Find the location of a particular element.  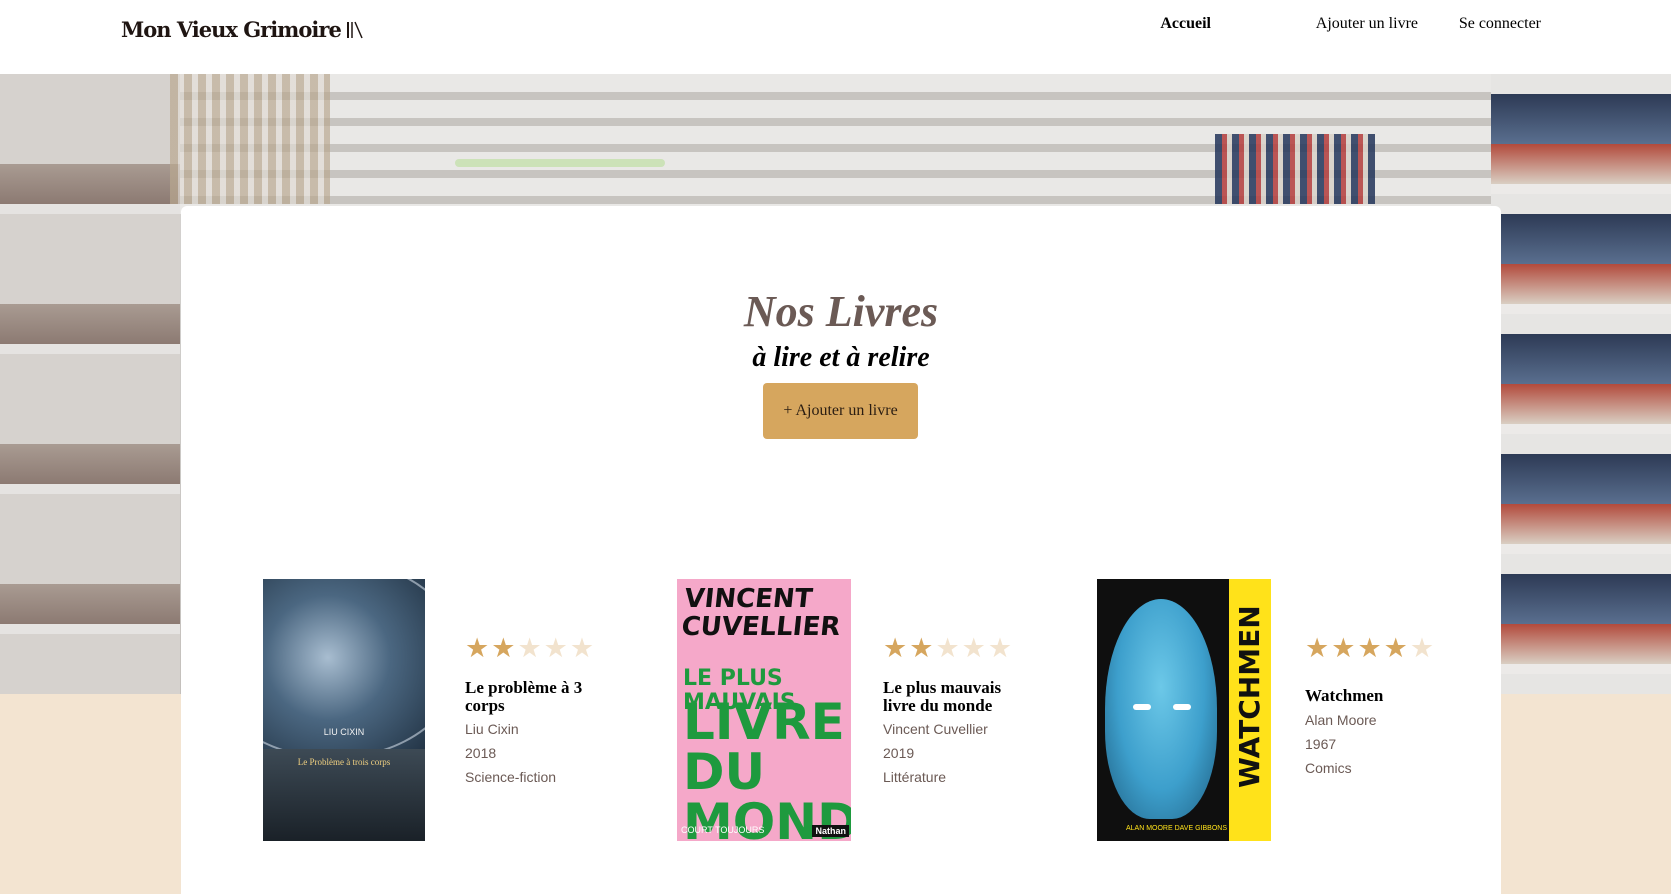

nav-se-connecter: Se connecter is located at coordinates (1500, 24).